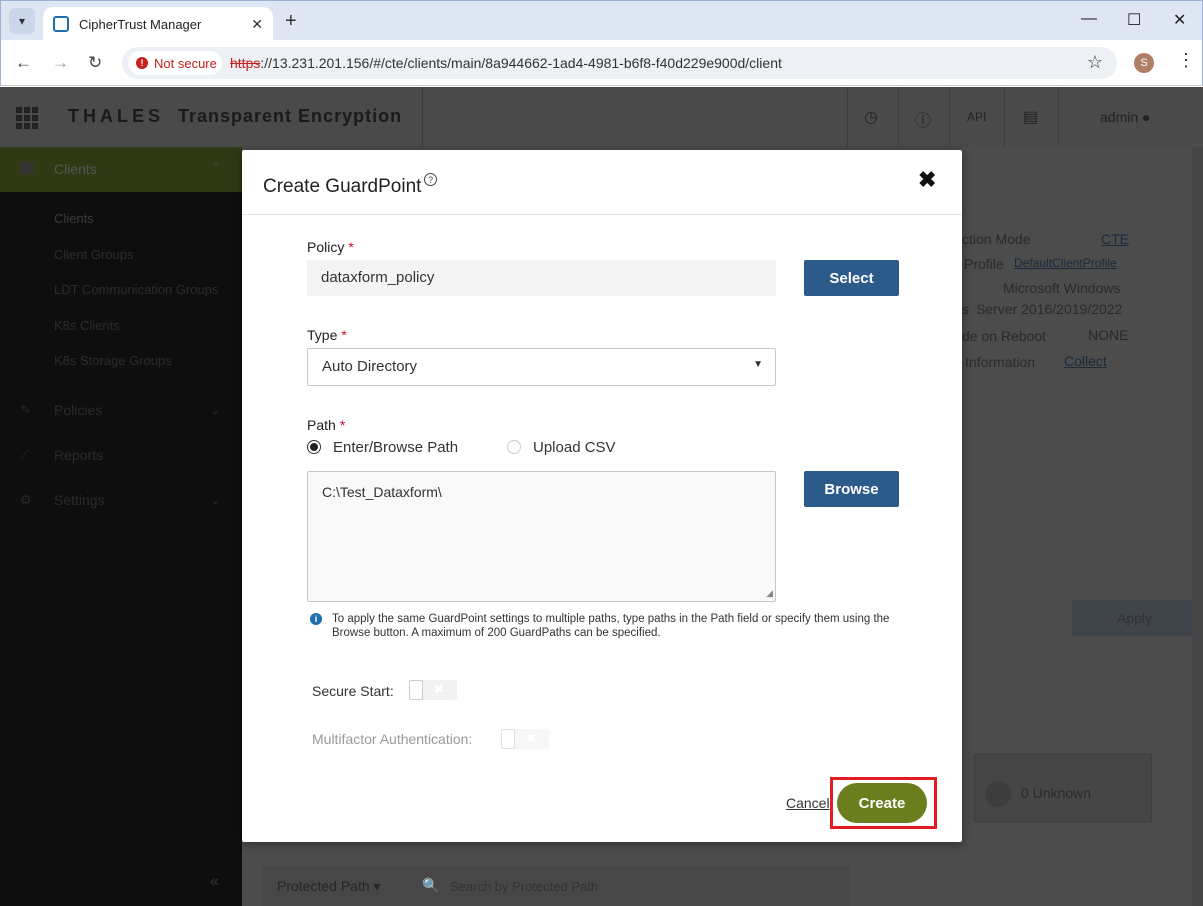 The height and width of the screenshot is (906, 1203). Describe the element at coordinates (514, 447) in the screenshot. I see `radio-upload-csv` at that location.